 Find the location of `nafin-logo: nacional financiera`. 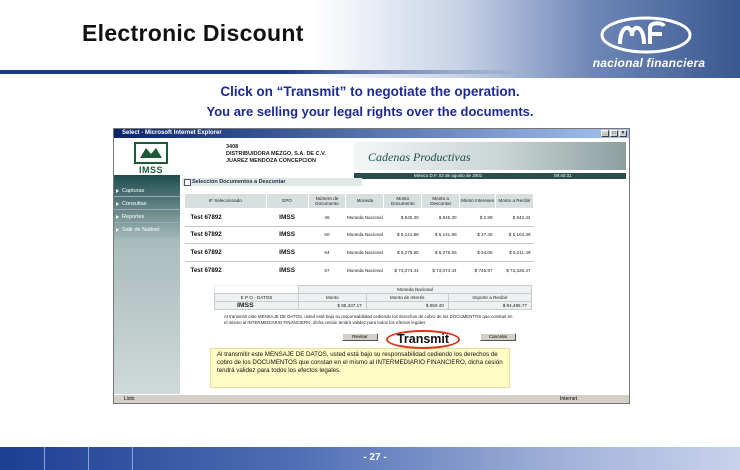

nafin-logo: nacional financiera is located at coordinates (649, 44).